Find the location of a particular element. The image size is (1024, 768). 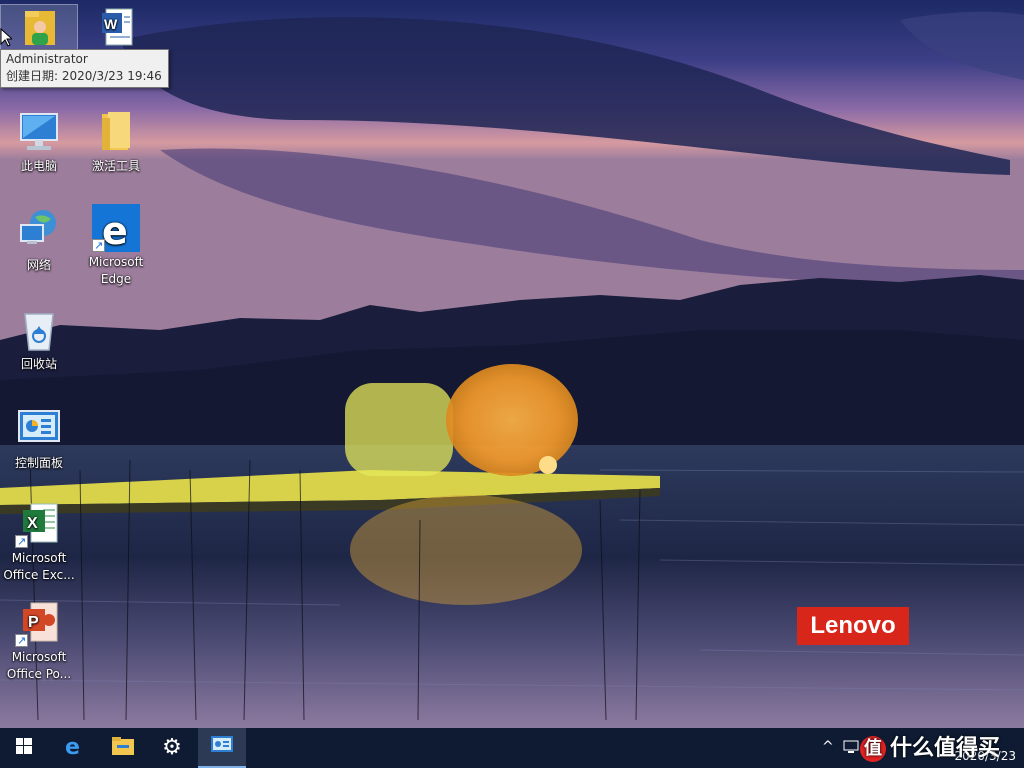

network-status-icon is located at coordinates (851, 748).